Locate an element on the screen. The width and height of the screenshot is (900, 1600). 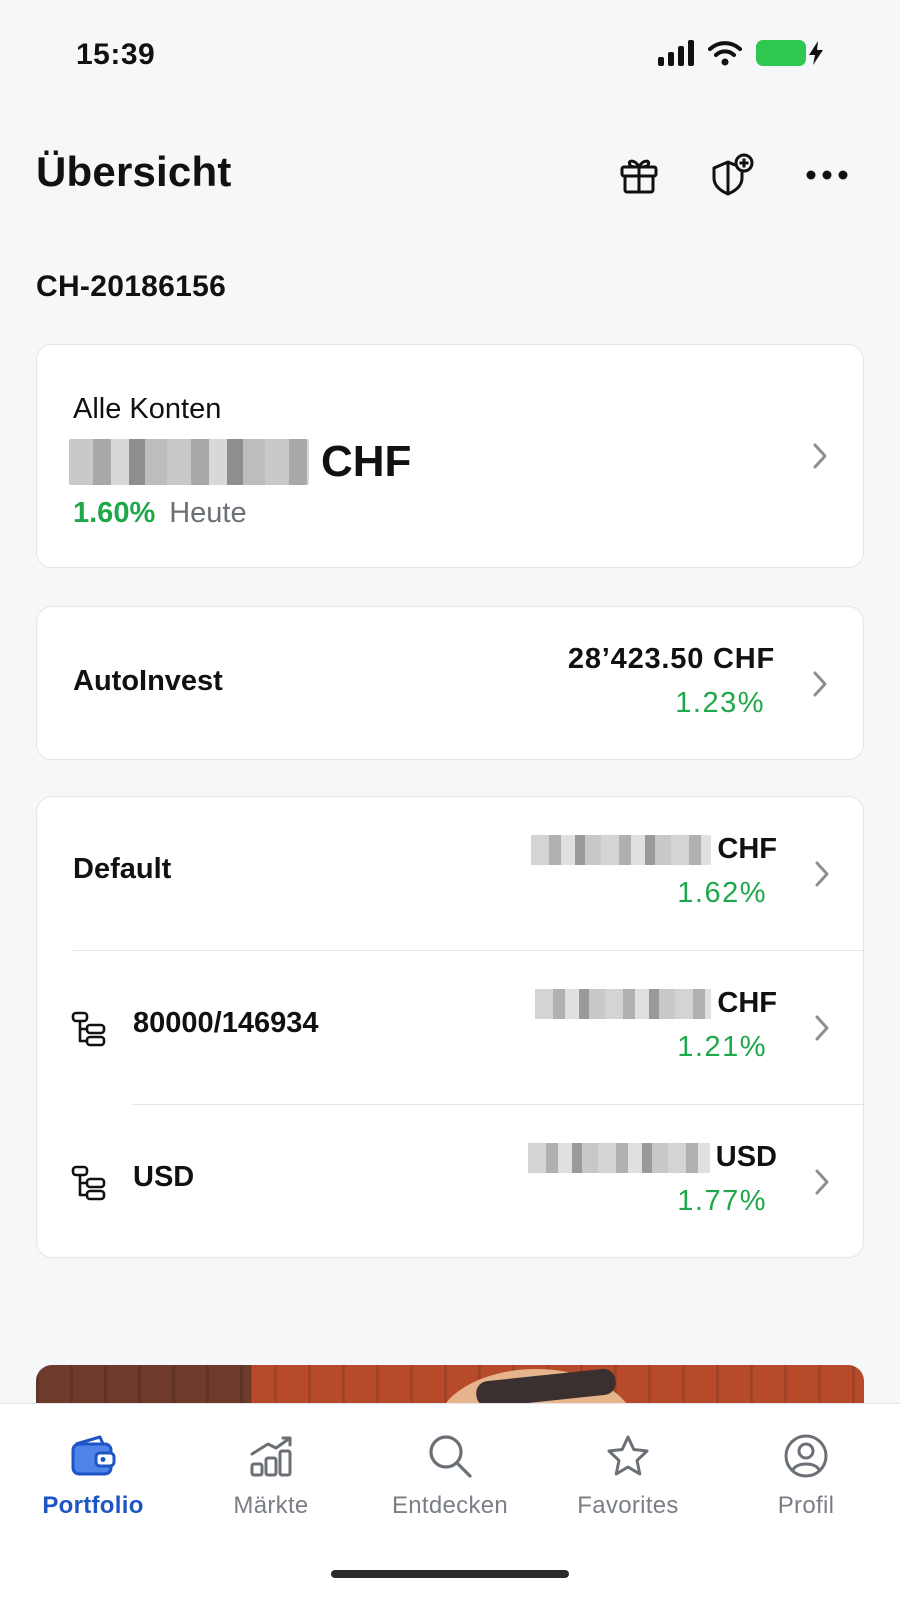
all-accounts-change: 1.60% is located at coordinates (114, 513).